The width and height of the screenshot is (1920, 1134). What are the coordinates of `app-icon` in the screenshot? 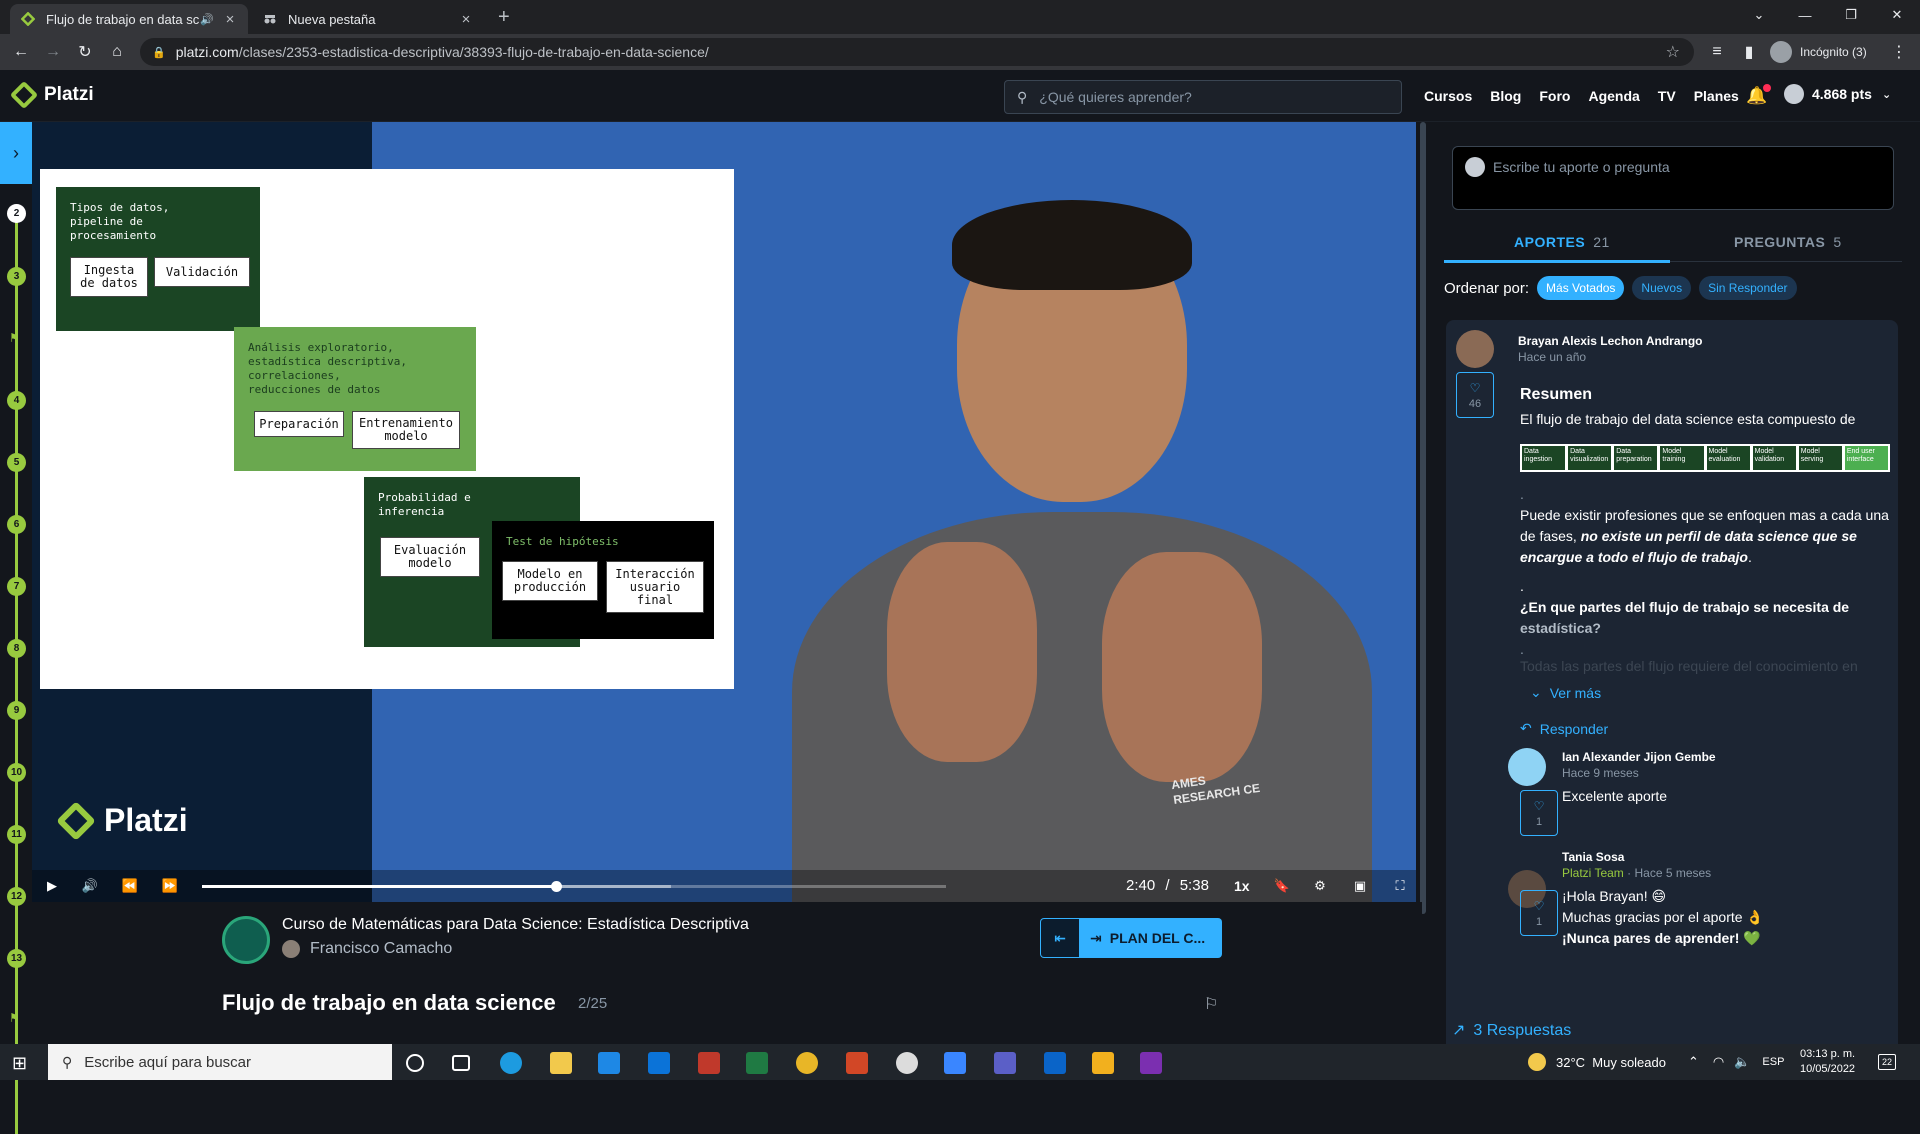 It's located at (907, 1063).